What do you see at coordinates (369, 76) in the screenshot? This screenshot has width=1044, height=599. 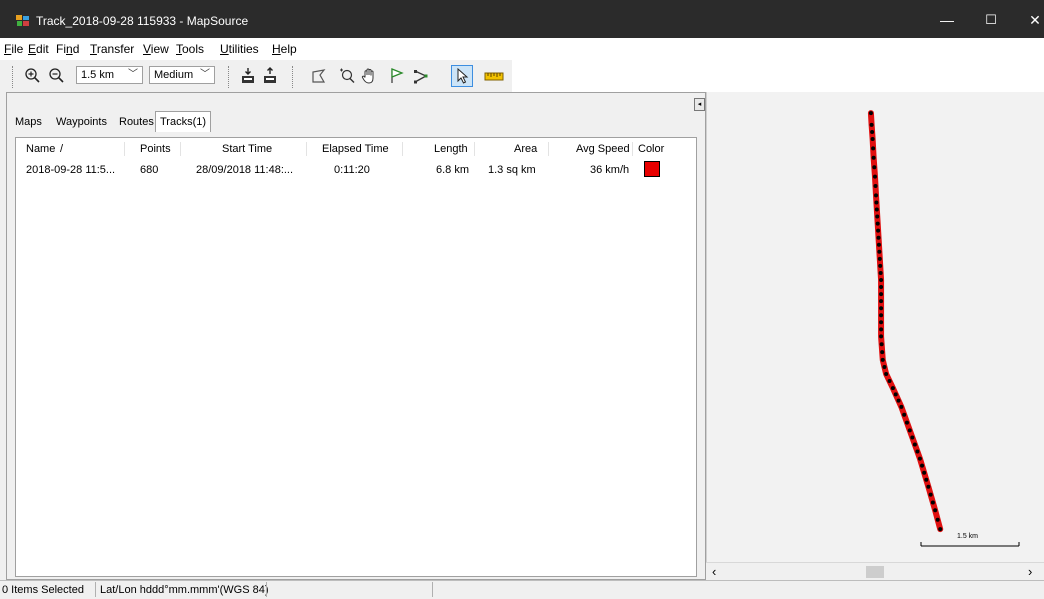 I see `hand-pan-icon` at bounding box center [369, 76].